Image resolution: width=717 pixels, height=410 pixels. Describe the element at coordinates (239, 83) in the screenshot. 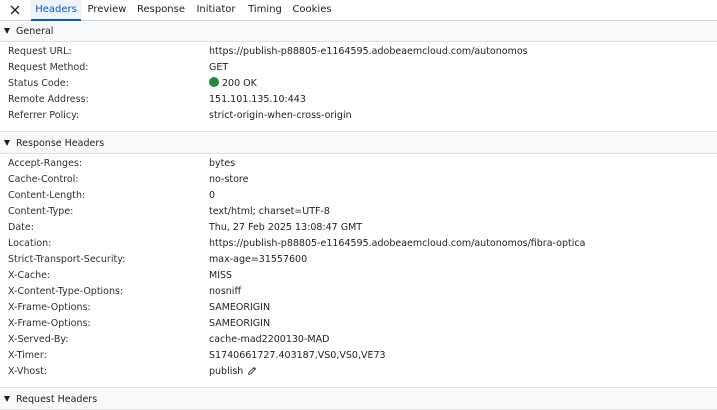

I see `status-text: 200 OK` at that location.